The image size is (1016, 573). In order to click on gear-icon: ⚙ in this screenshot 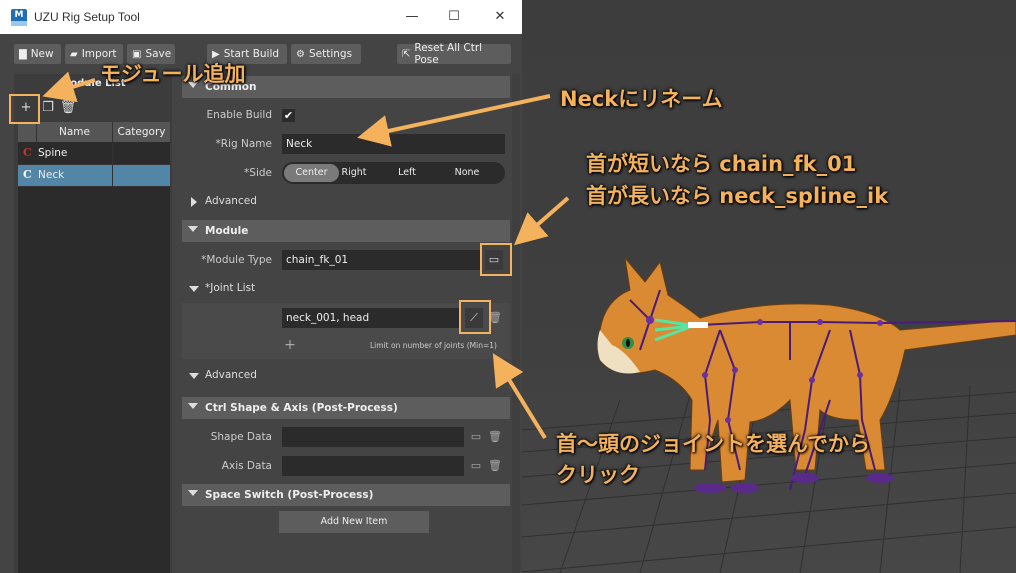, I will do `click(300, 54)`.